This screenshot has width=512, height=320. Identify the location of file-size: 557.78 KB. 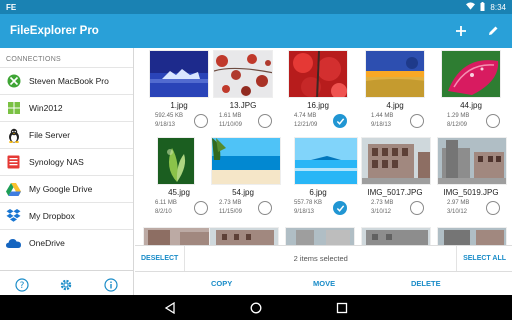
(308, 203).